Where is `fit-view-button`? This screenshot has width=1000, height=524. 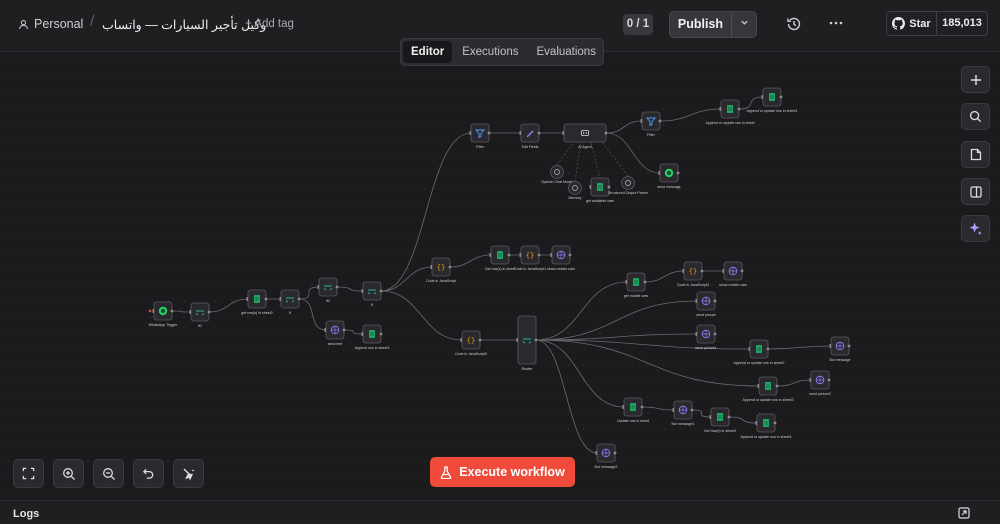
fit-view-button is located at coordinates (28, 473).